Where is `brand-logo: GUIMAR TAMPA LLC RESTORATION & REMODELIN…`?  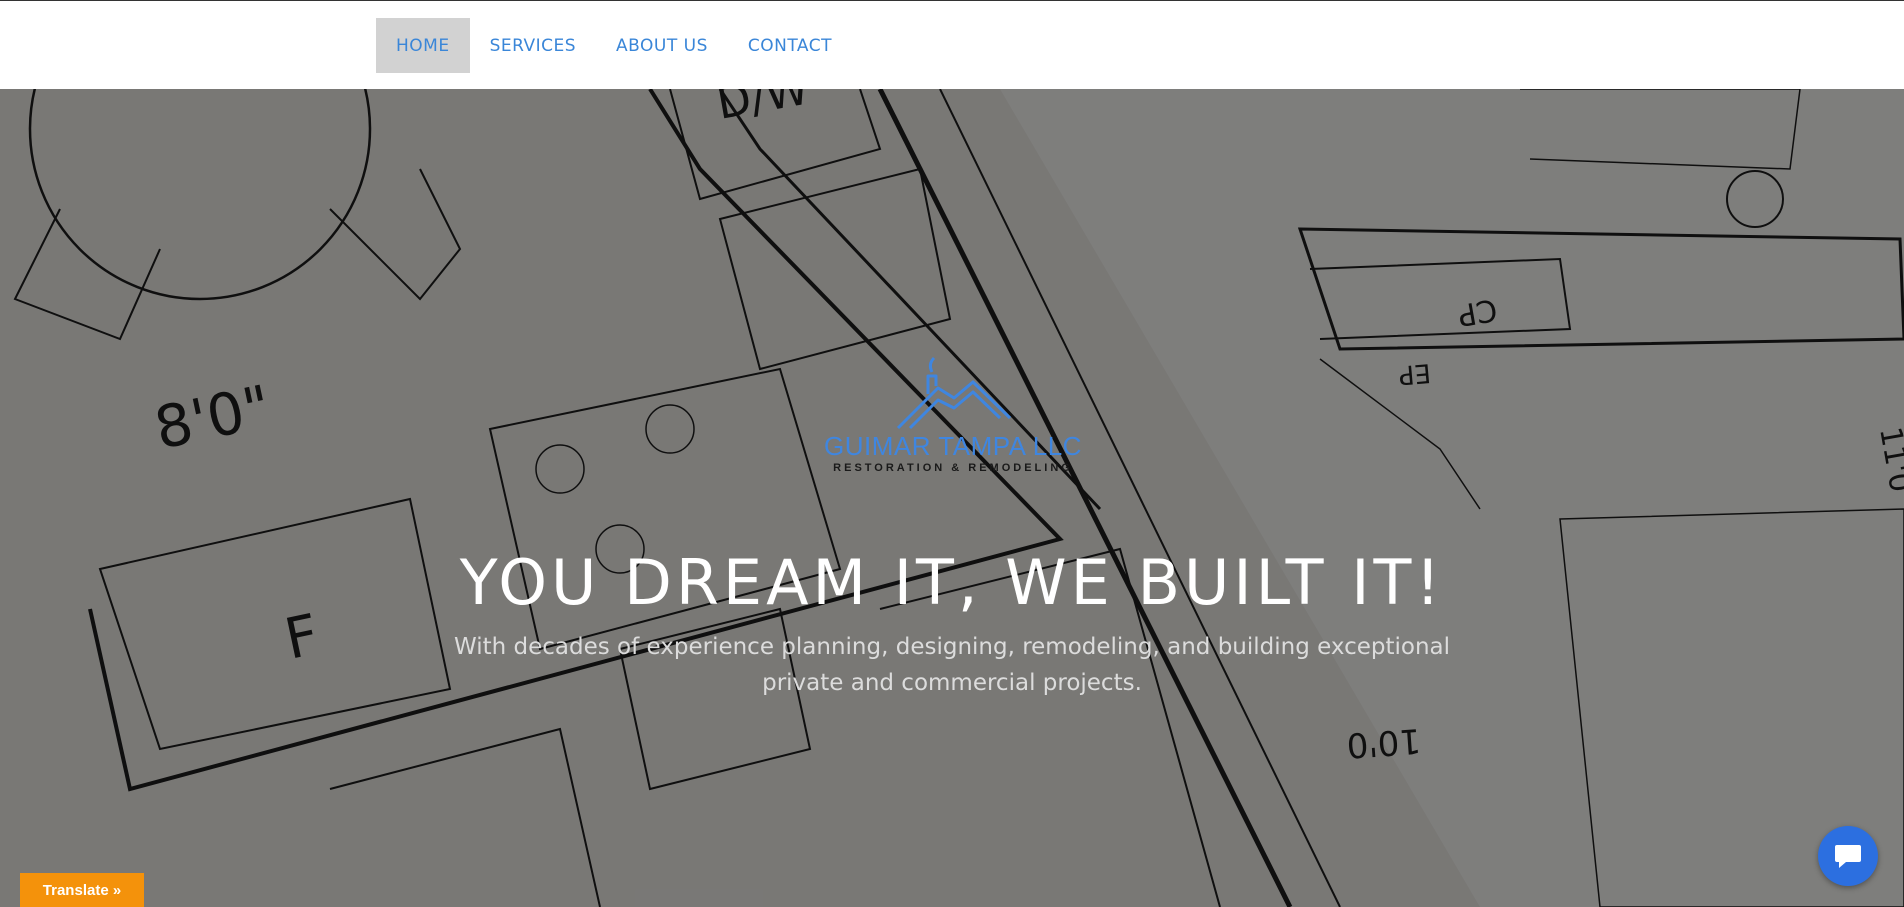 brand-logo: GUIMAR TAMPA LLC RESTORATION & REMODELIN… is located at coordinates (953, 424).